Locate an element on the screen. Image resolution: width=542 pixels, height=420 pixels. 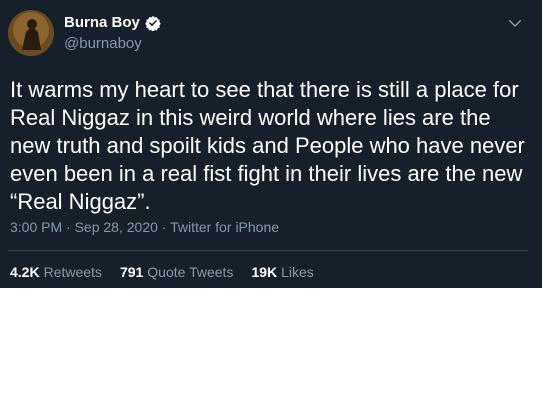
author-name-row: Burna Boy is located at coordinates (112, 22).